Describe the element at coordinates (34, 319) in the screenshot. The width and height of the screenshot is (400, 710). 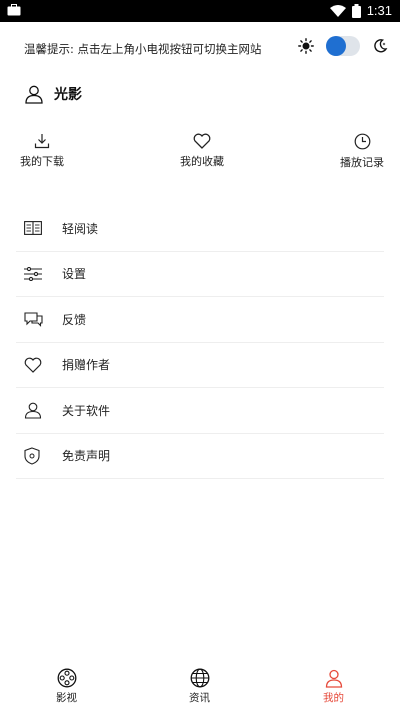
I see `feedback-icon` at that location.